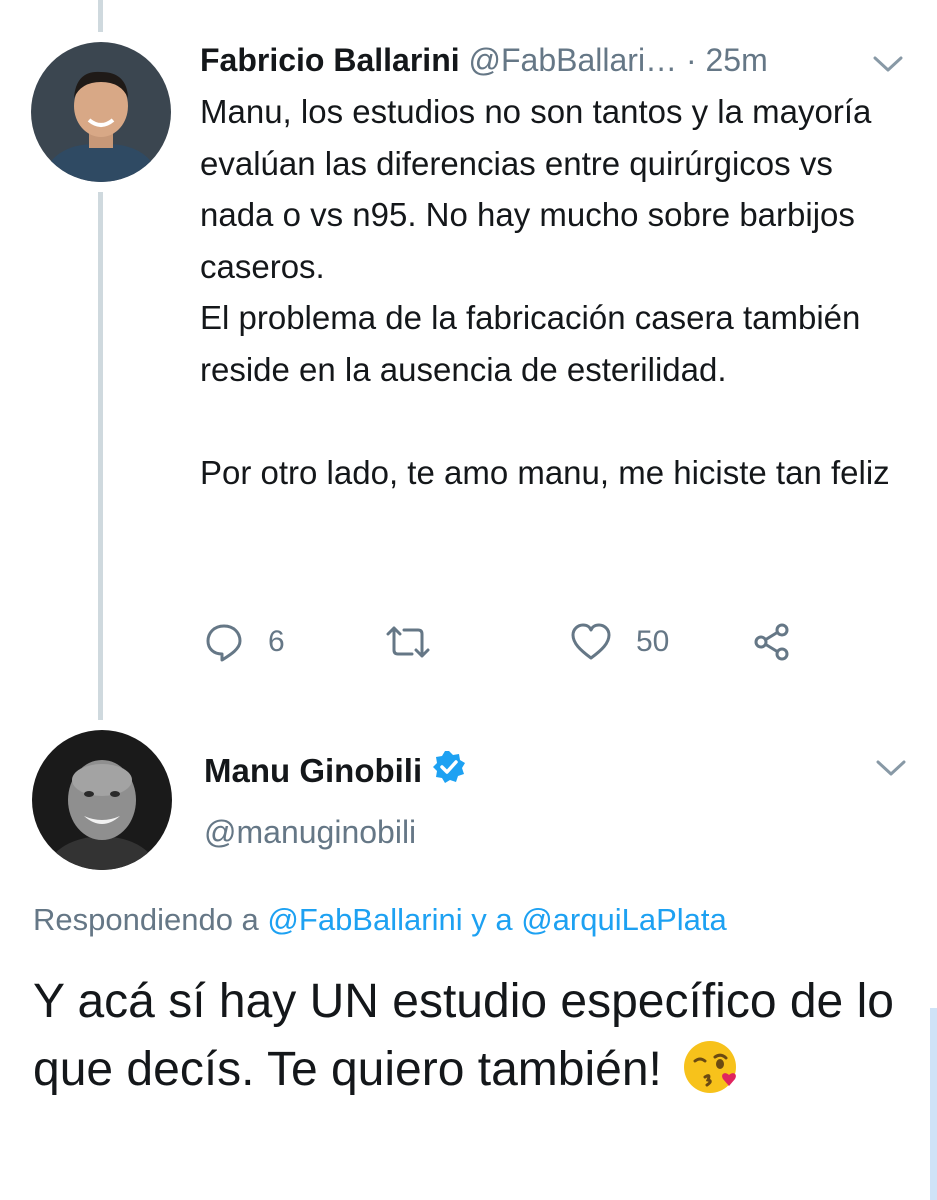 This screenshot has width=937, height=1200. I want to click on heart-icon, so click(591, 642).